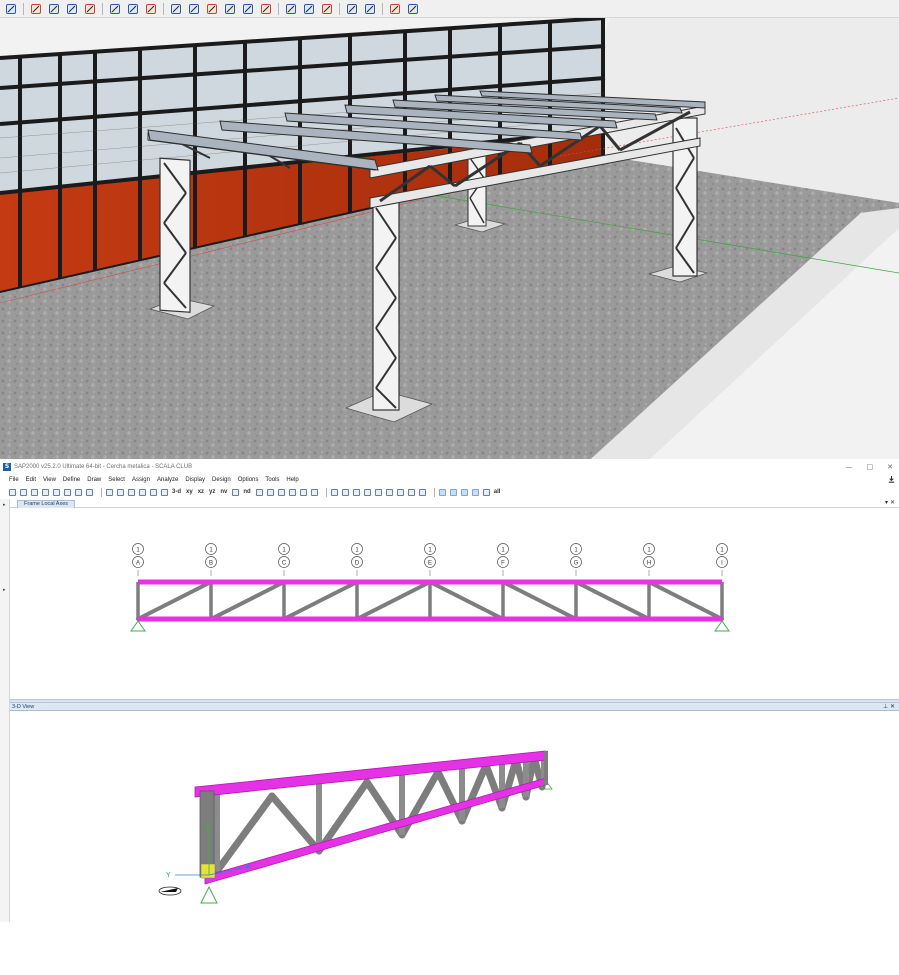 This screenshot has width=899, height=975. What do you see at coordinates (248, 480) in the screenshot?
I see `menu-options: Options` at bounding box center [248, 480].